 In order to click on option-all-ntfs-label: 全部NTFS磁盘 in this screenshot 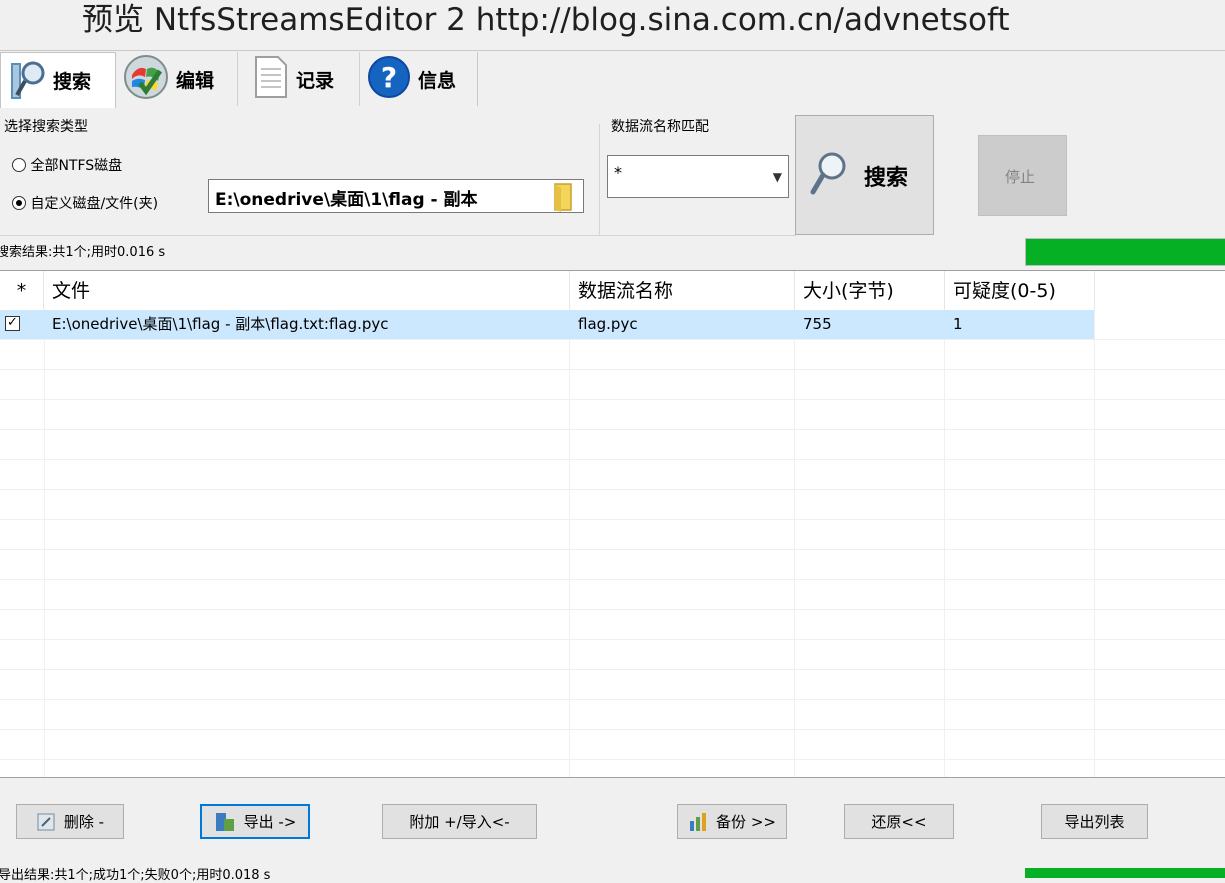, I will do `click(76, 166)`.